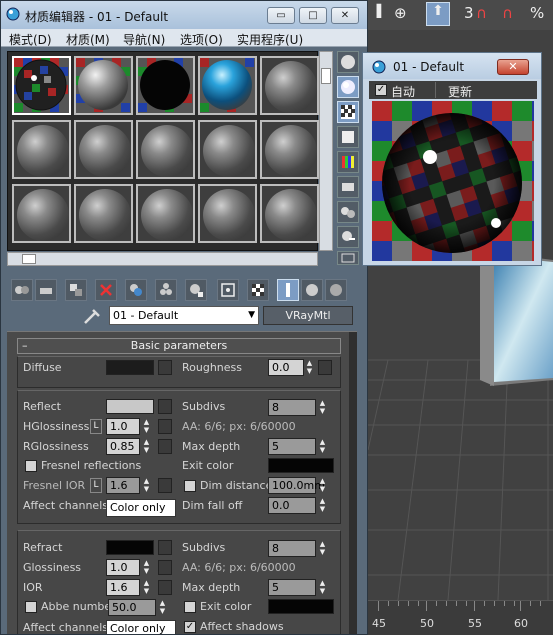 The width and height of the screenshot is (553, 635). Describe the element at coordinates (381, 90) in the screenshot. I see `auto-update-checkbox: ✓` at that location.